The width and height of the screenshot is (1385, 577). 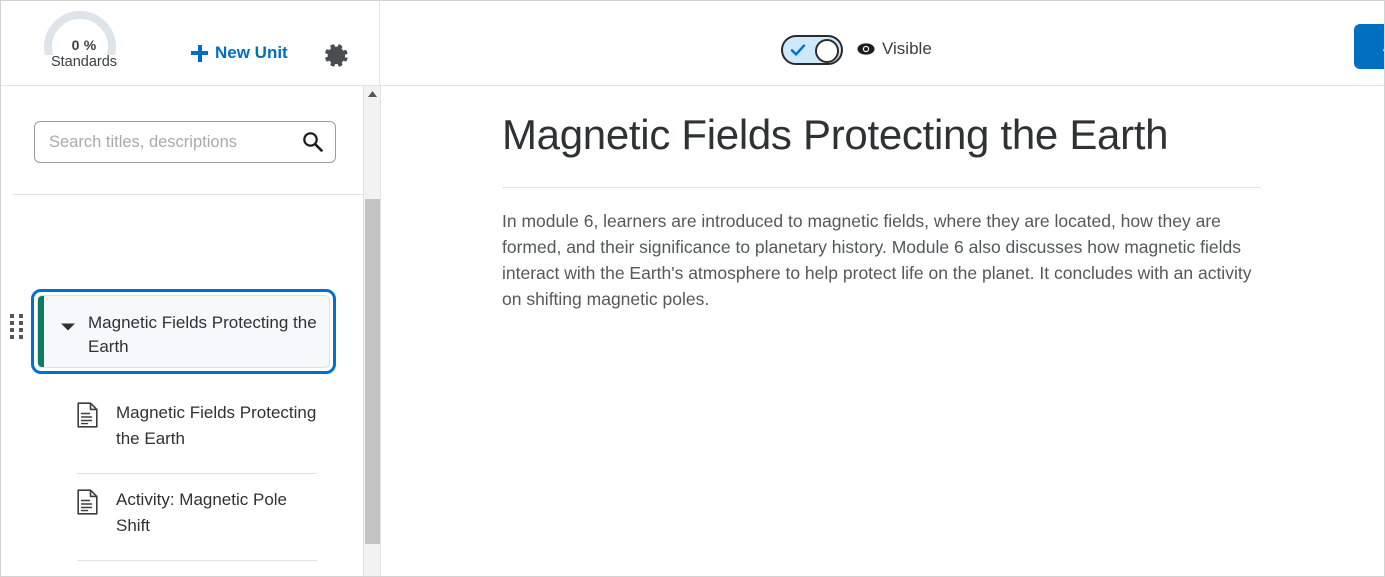 What do you see at coordinates (312, 141) in the screenshot?
I see `search-icon` at bounding box center [312, 141].